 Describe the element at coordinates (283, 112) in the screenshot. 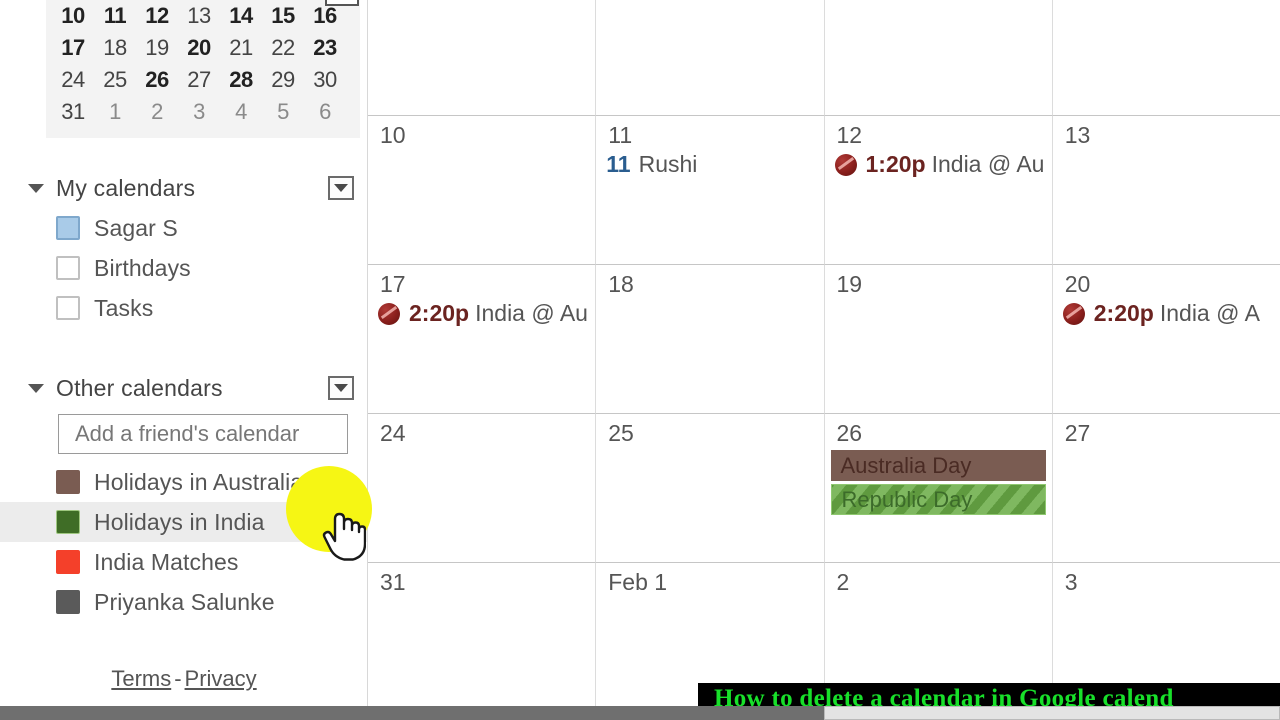

I see `mini-calendar-day: 5` at that location.